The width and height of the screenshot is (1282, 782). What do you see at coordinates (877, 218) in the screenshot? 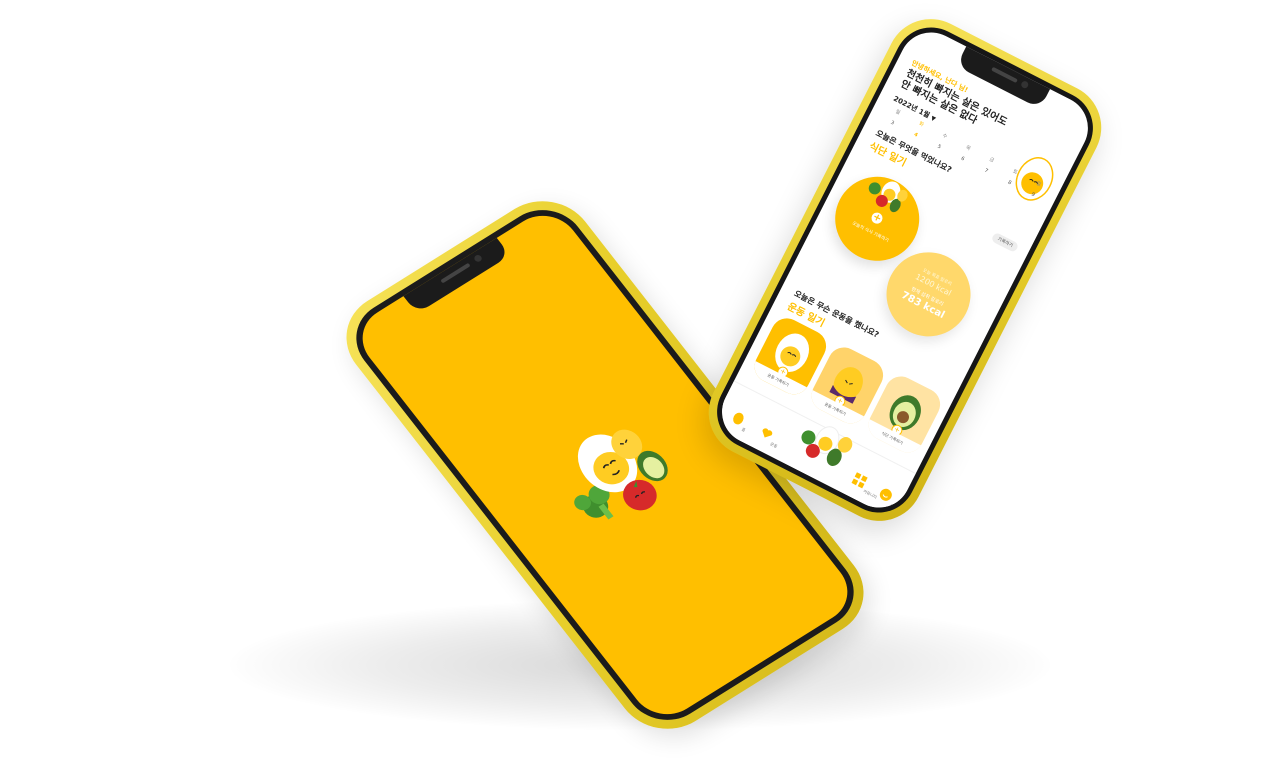
I see `plus-icon: +` at bounding box center [877, 218].